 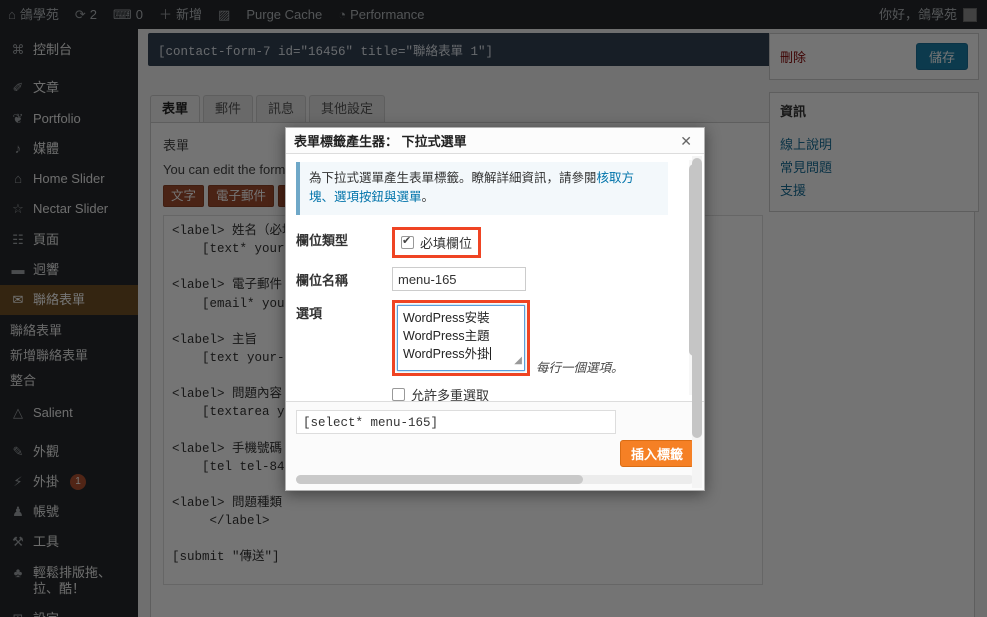 What do you see at coordinates (450, 394) in the screenshot?
I see `multiple-select-label: 允許多重選取` at bounding box center [450, 394].